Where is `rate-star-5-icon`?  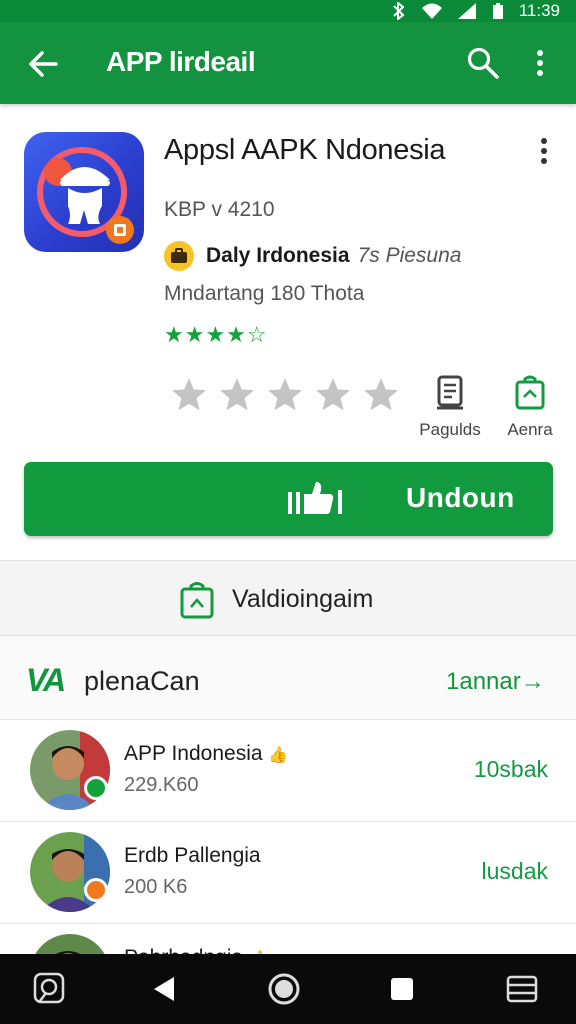
rate-star-5-icon is located at coordinates (381, 395).